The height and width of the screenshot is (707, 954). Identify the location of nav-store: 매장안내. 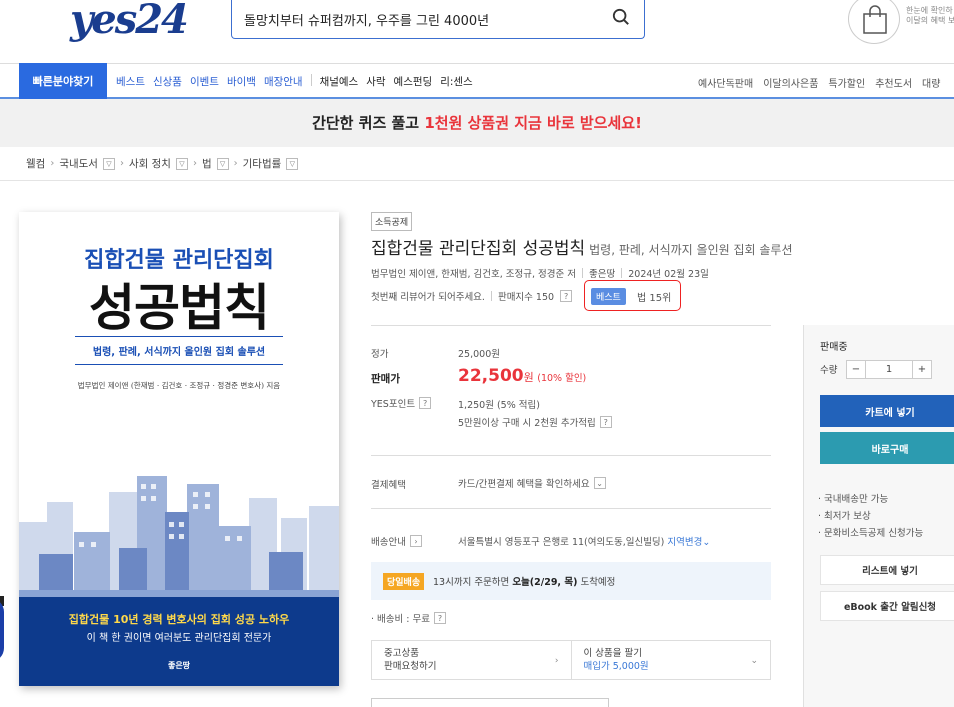
(283, 81).